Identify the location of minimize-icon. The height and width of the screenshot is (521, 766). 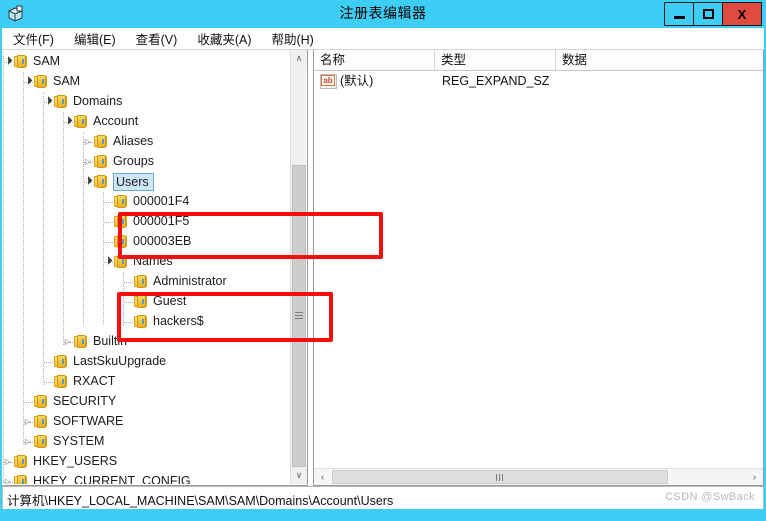
(679, 17).